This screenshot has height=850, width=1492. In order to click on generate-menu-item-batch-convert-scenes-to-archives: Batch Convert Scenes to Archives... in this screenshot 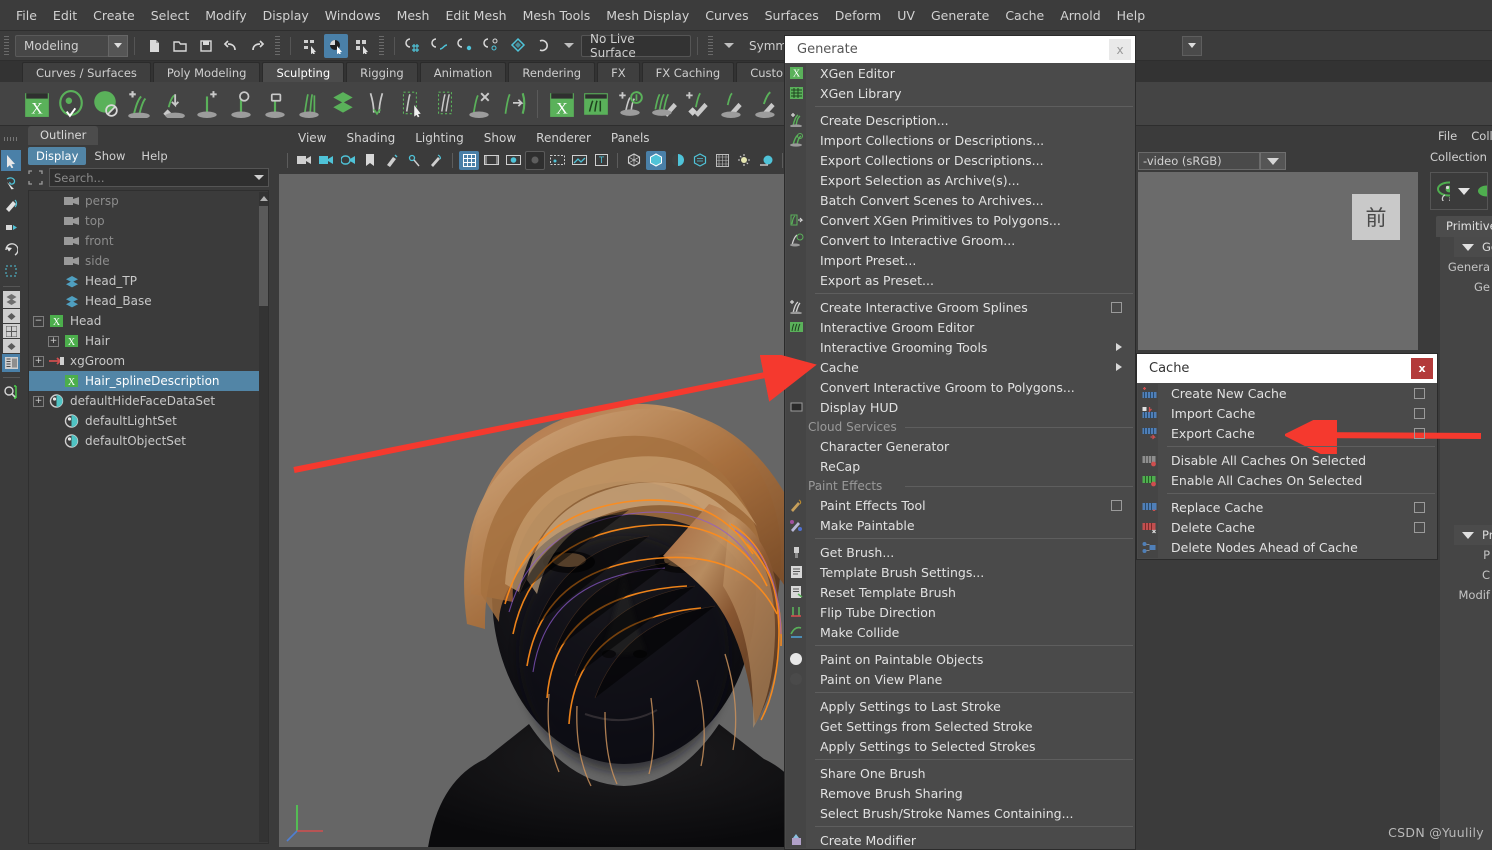, I will do `click(960, 200)`.